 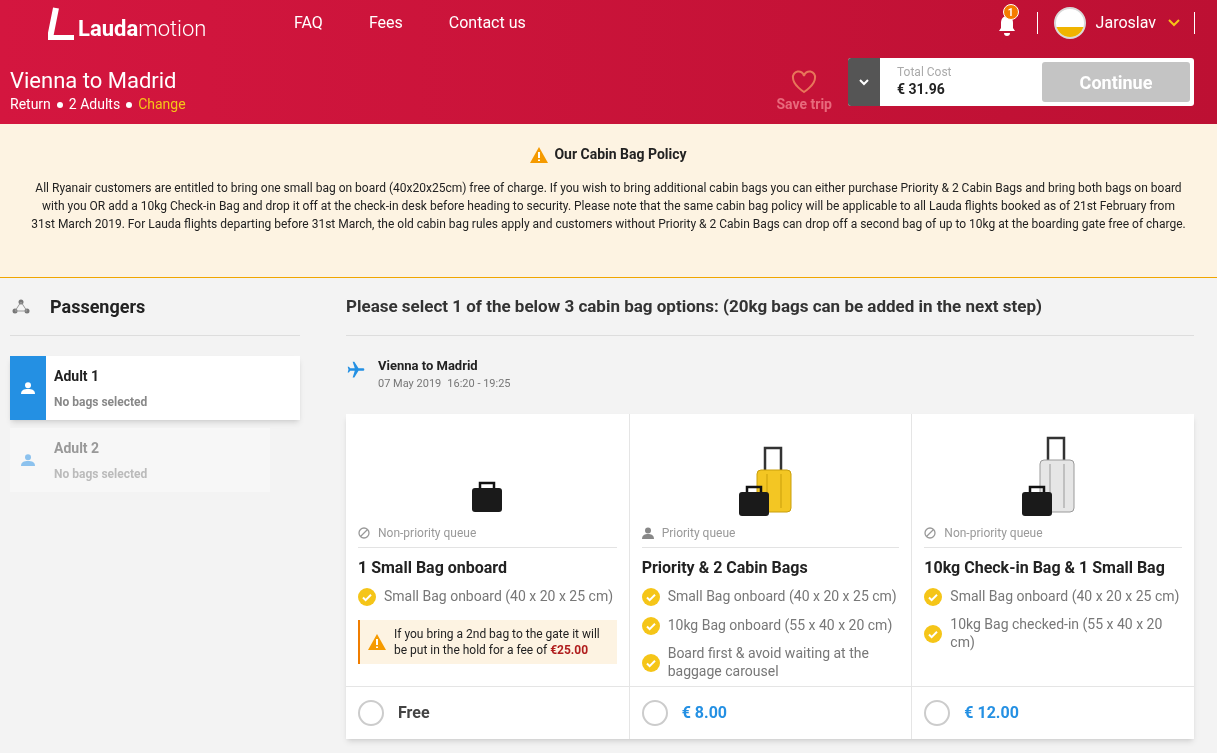 I want to click on airplane-icon, so click(x=356, y=370).